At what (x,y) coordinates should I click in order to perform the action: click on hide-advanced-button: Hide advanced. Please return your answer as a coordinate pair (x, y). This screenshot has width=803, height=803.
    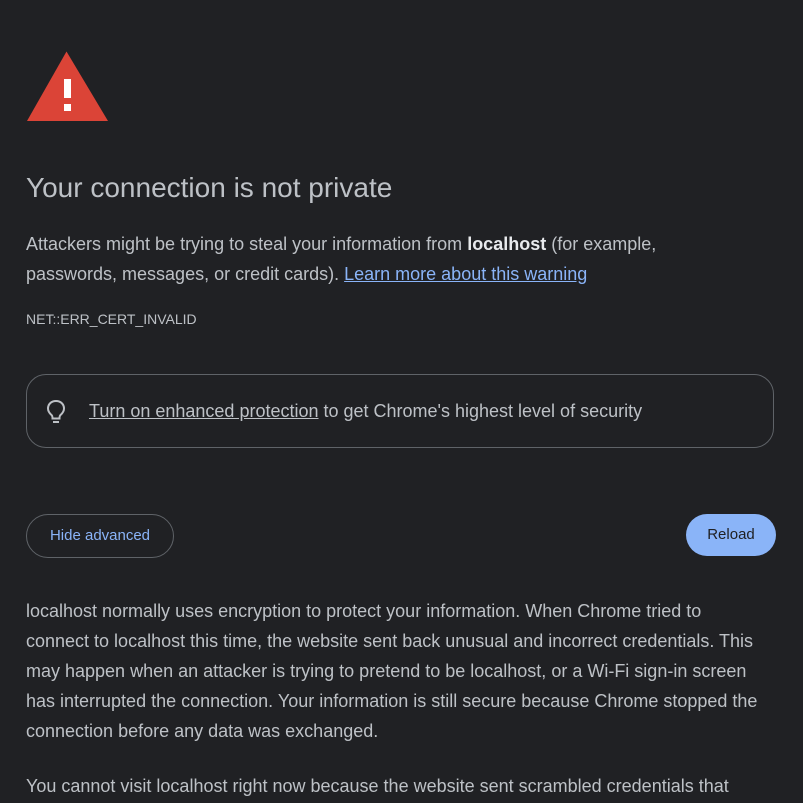
    Looking at the image, I should click on (100, 536).